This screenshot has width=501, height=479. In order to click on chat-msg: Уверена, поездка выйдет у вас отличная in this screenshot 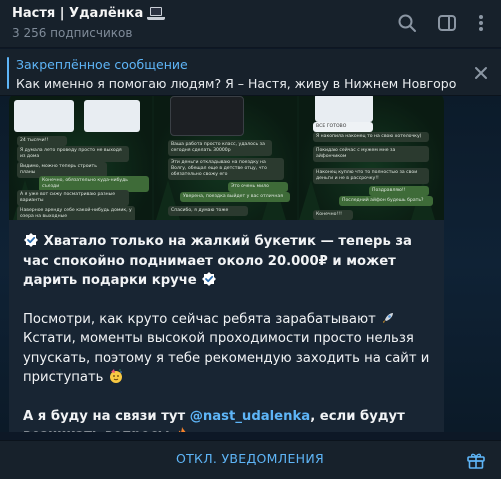, I will do `click(235, 197)`.